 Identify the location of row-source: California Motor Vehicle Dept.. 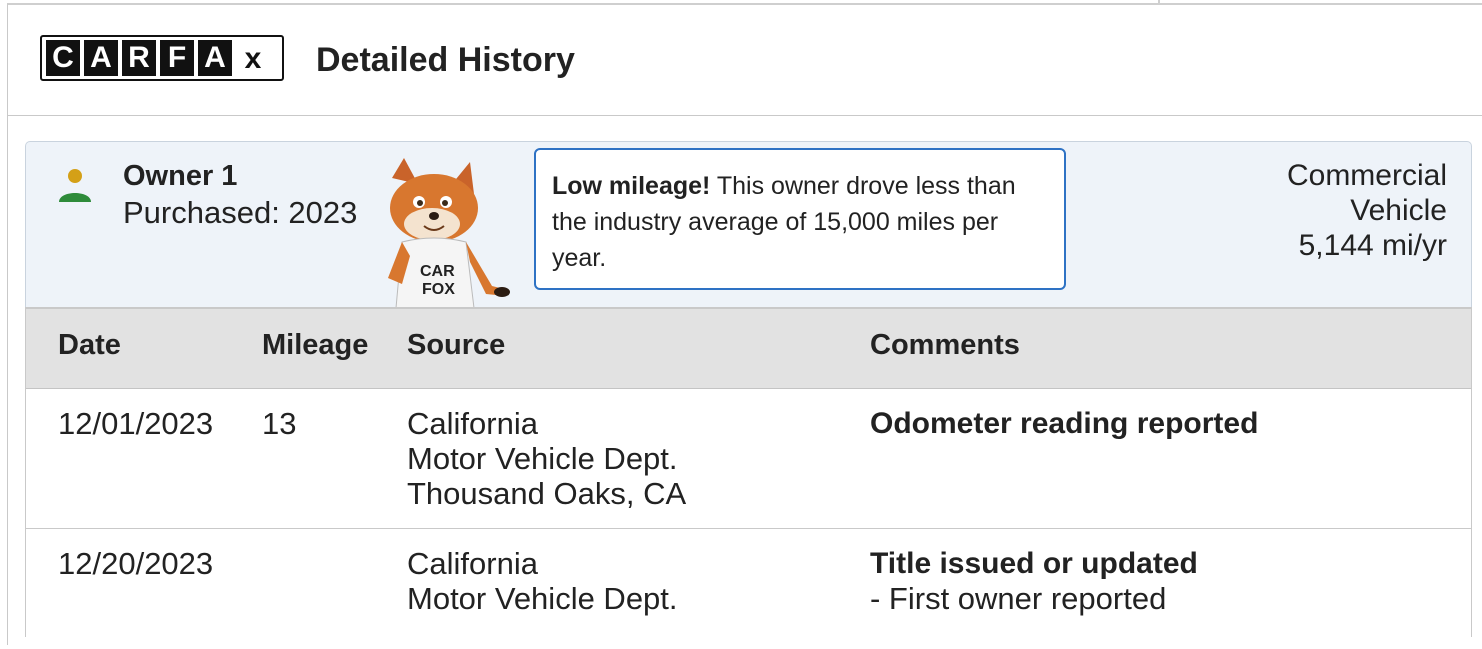
(542, 581).